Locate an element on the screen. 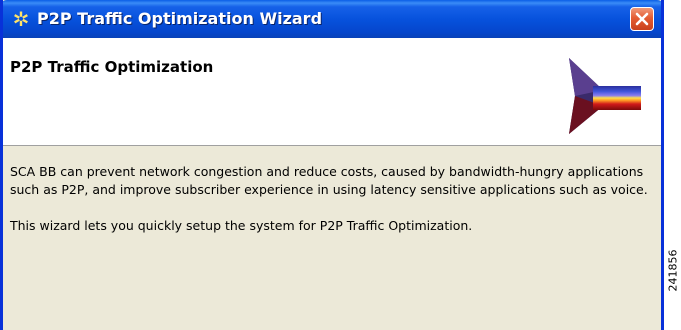  close-button is located at coordinates (642, 19).